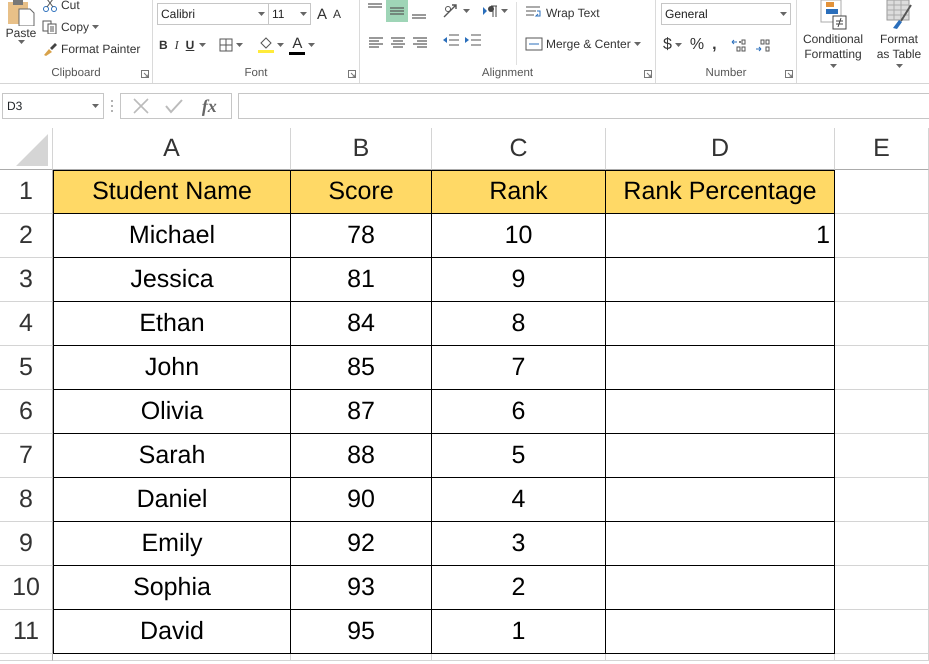 The image size is (929, 664). Describe the element at coordinates (26, 588) in the screenshot. I see `row-header: 10` at that location.